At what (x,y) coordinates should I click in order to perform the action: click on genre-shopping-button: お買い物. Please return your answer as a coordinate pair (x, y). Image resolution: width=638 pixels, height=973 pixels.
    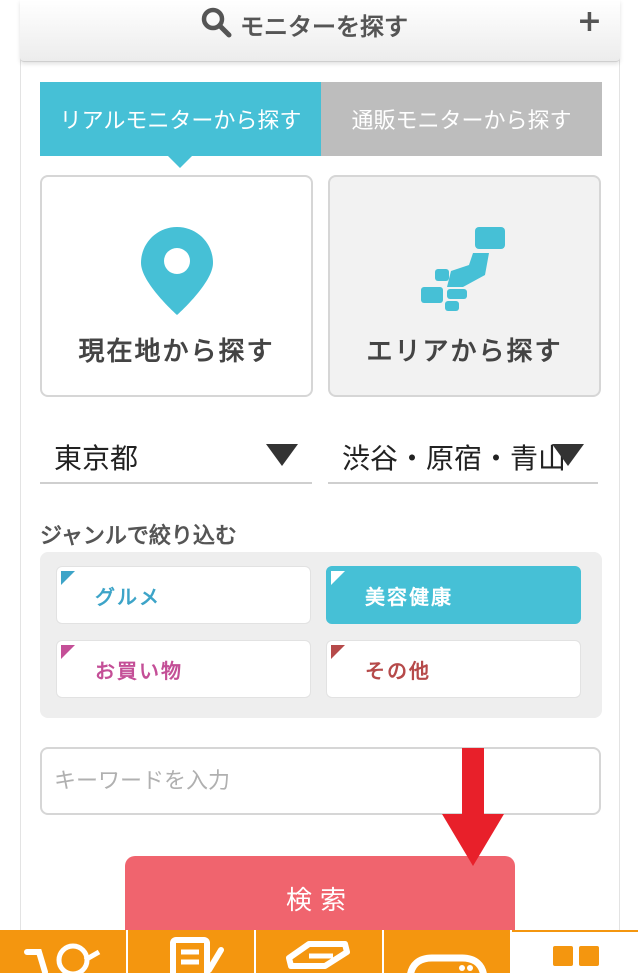
    Looking at the image, I should click on (183, 669).